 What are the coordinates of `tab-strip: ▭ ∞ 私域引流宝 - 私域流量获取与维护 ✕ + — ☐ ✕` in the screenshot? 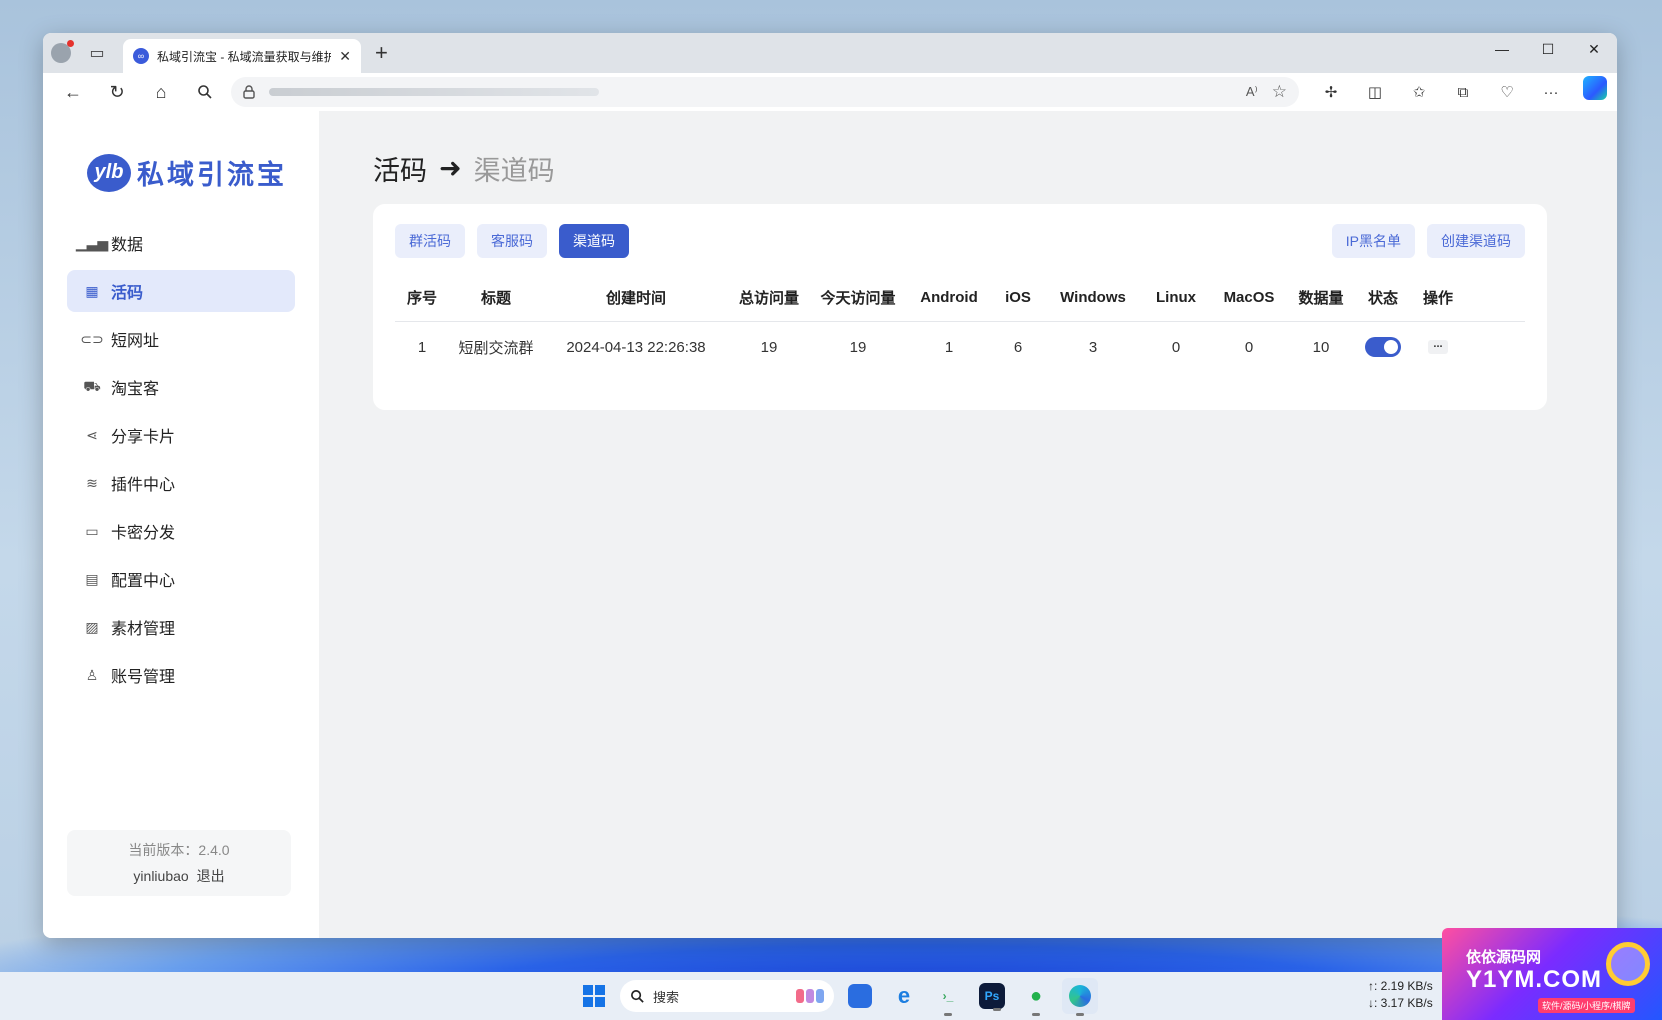 It's located at (830, 53).